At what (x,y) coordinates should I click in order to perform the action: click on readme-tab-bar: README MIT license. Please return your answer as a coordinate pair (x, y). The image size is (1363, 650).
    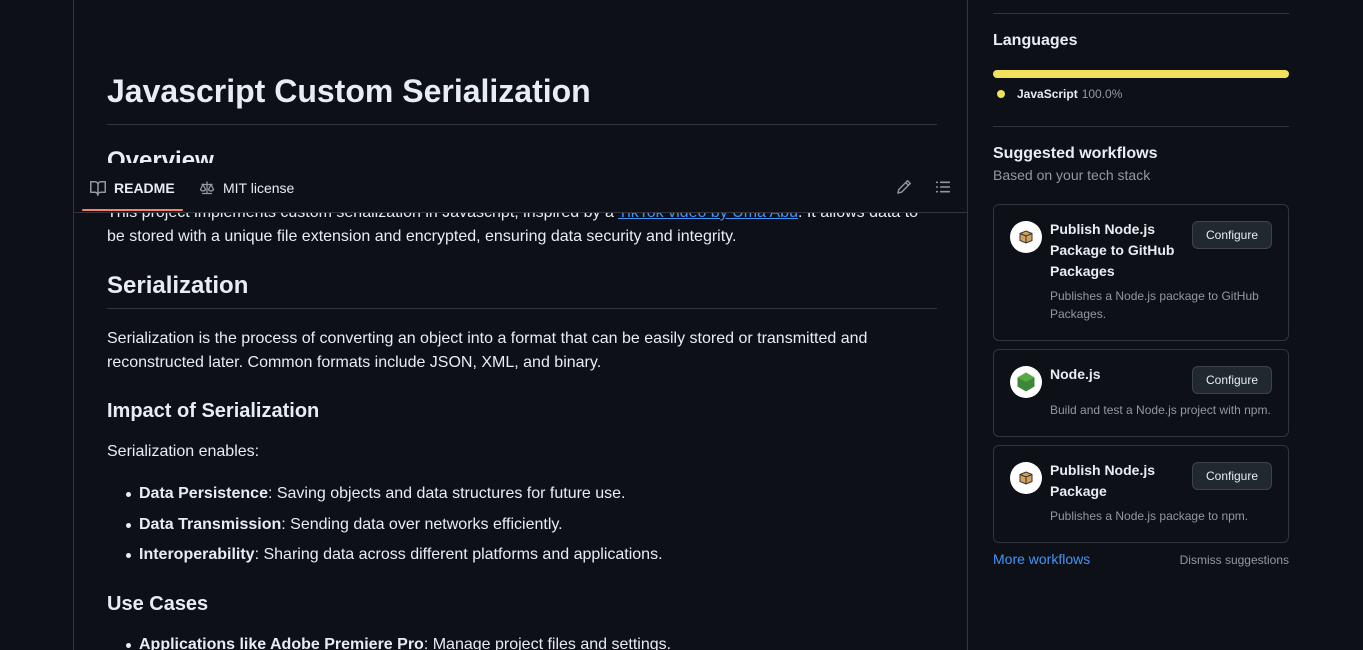
    Looking at the image, I should click on (520, 188).